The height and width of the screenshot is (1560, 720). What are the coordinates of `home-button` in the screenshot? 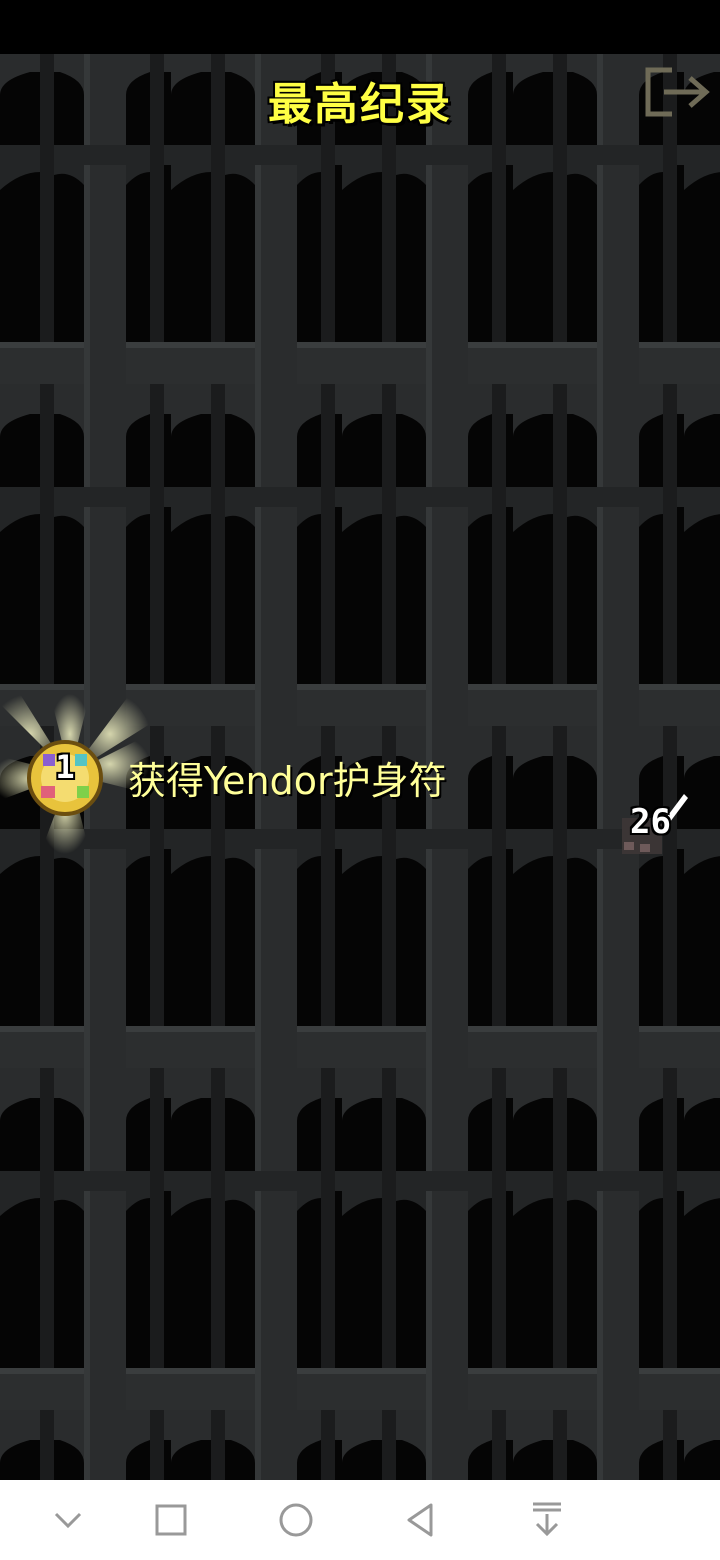 It's located at (296, 1520).